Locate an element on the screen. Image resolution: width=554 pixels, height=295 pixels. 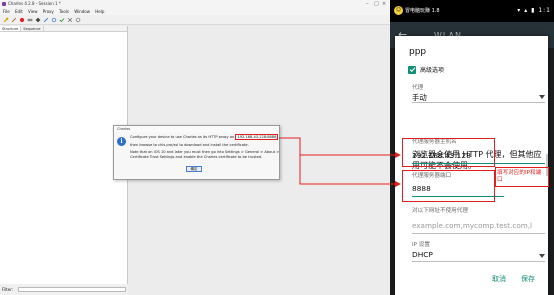
menu-file: File is located at coordinates (6, 11).